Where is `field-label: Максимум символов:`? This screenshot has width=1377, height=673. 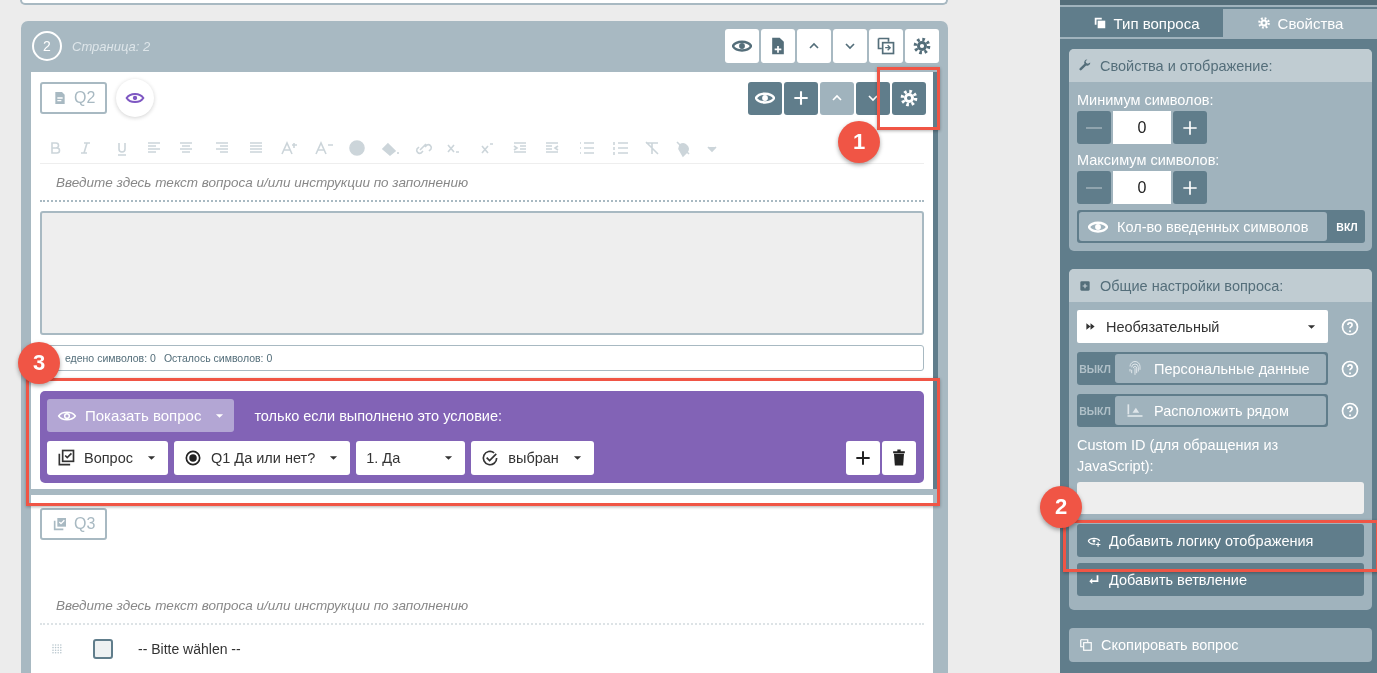 field-label: Максимум символов: is located at coordinates (1149, 160).